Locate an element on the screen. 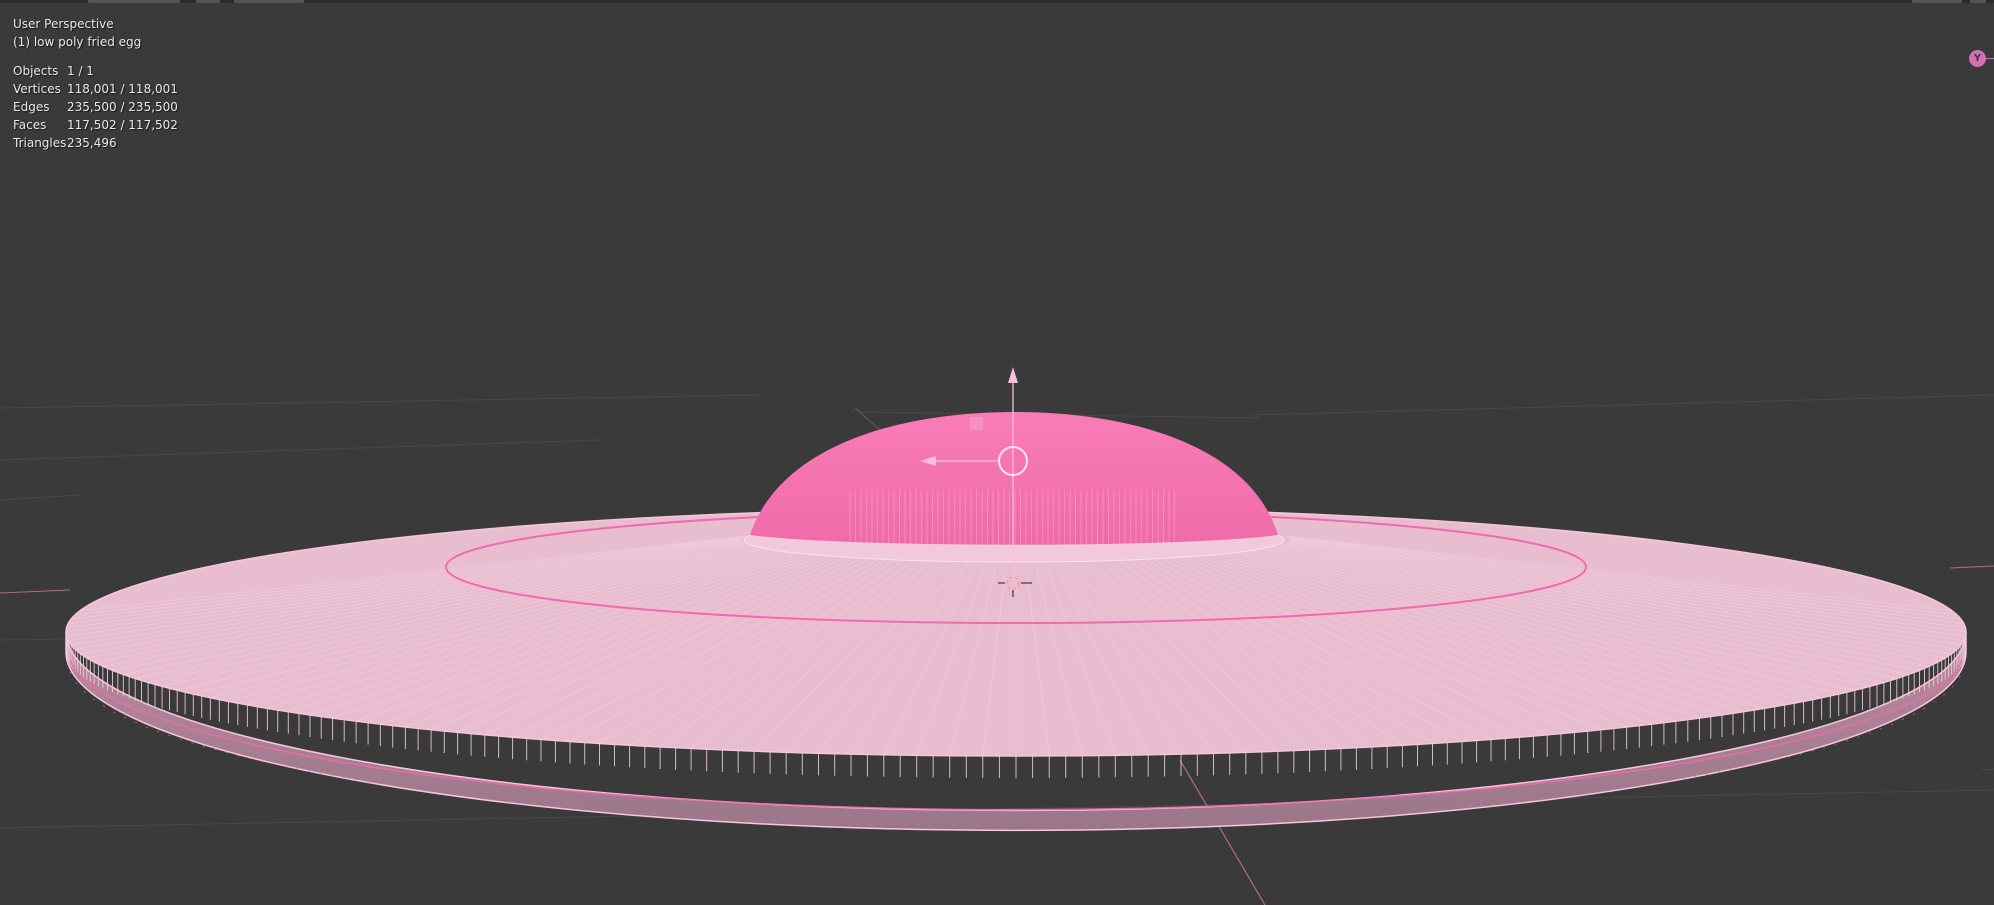 The height and width of the screenshot is (905, 1994). stat-edges: Edges 235,500 / 235,500 is located at coordinates (95, 109).